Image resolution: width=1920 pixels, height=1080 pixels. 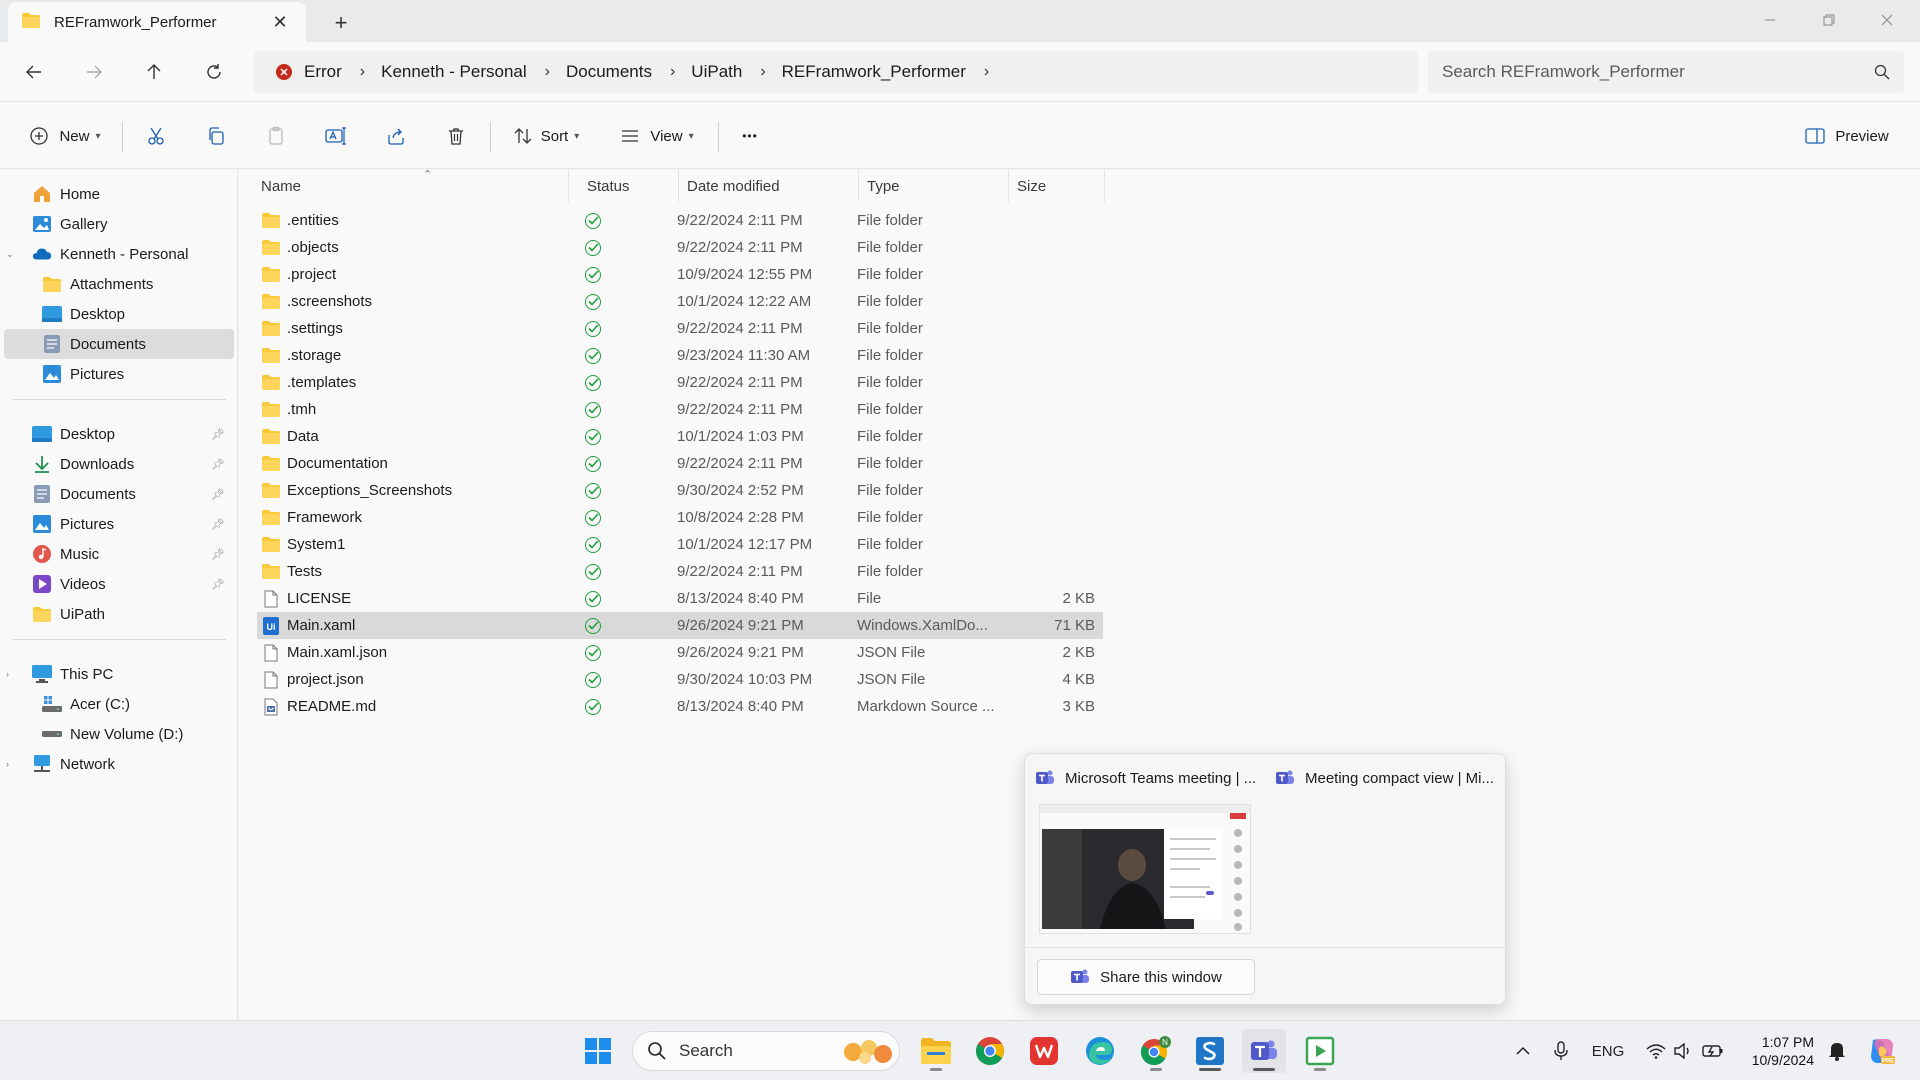 I want to click on column-header-size: Size, so click(x=1057, y=186).